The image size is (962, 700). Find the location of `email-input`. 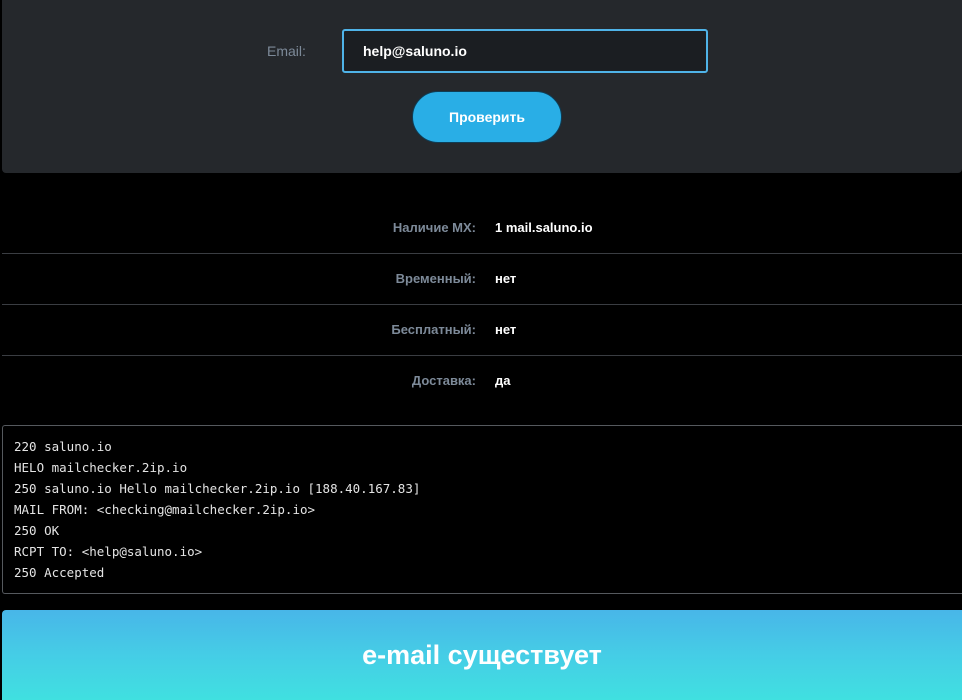

email-input is located at coordinates (525, 51).